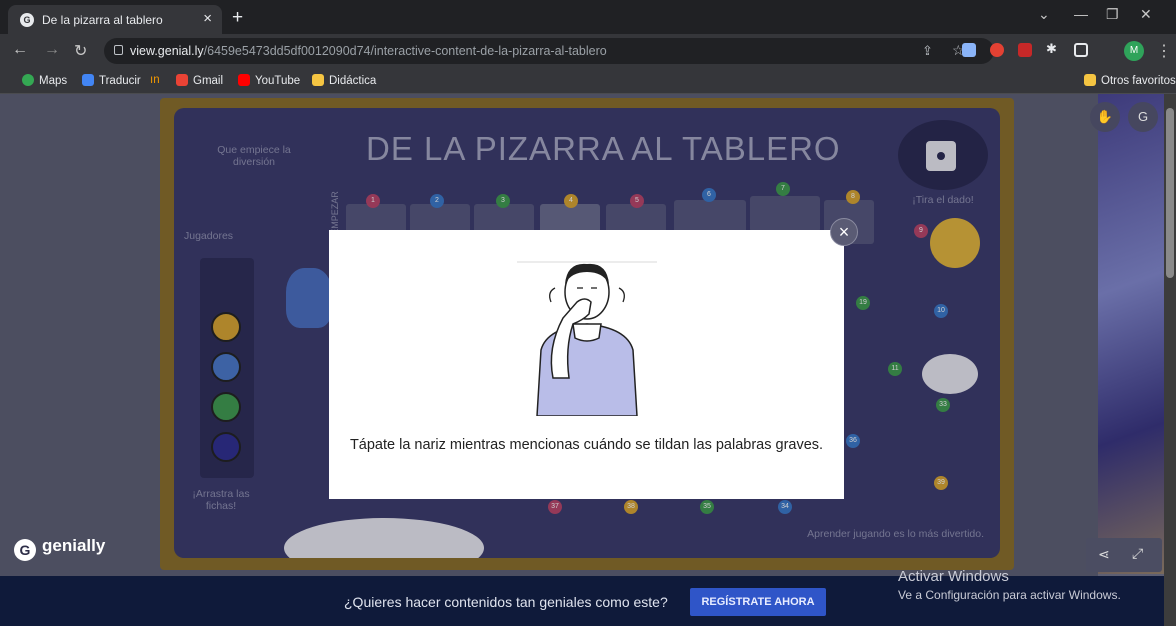 The image size is (1176, 626). I want to click on genially-logo-icon: G, so click(25, 550).